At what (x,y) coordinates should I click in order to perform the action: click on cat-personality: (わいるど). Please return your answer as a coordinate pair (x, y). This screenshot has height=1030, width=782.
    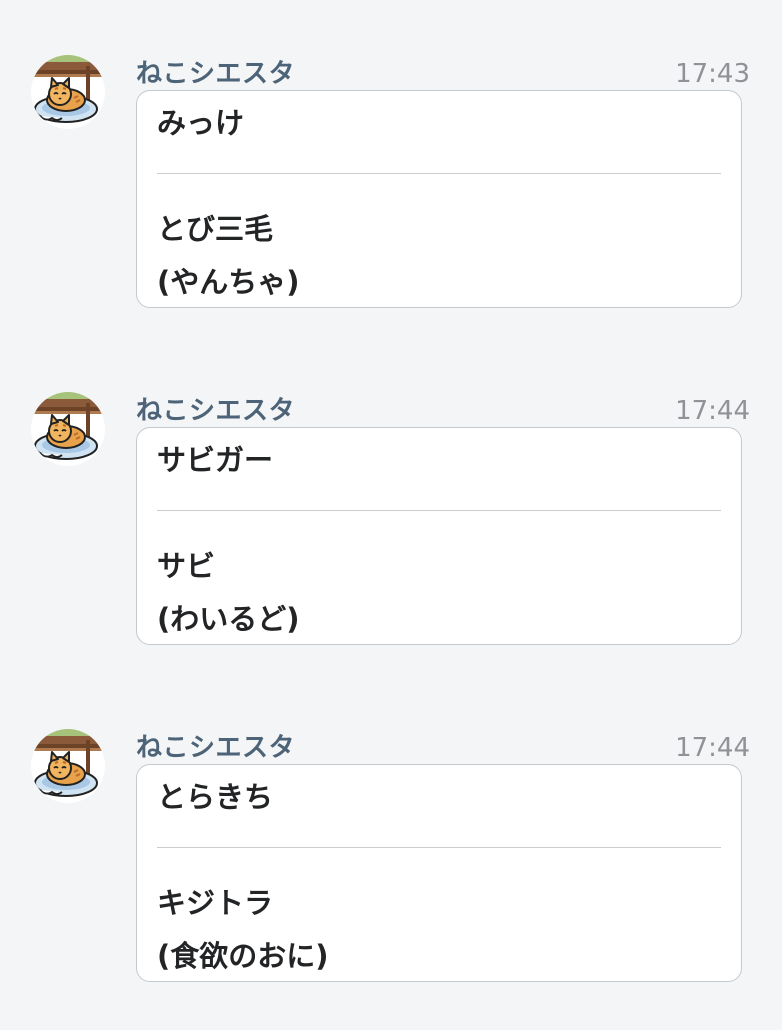
    Looking at the image, I should click on (228, 619).